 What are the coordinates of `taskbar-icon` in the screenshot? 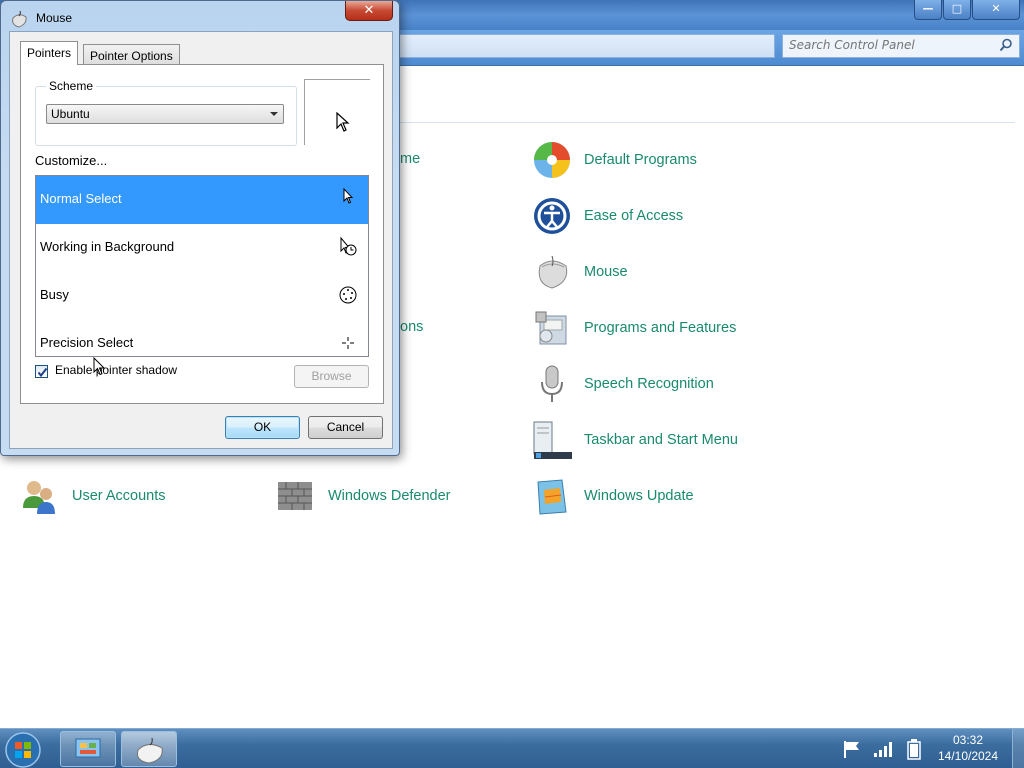 It's located at (552, 440).